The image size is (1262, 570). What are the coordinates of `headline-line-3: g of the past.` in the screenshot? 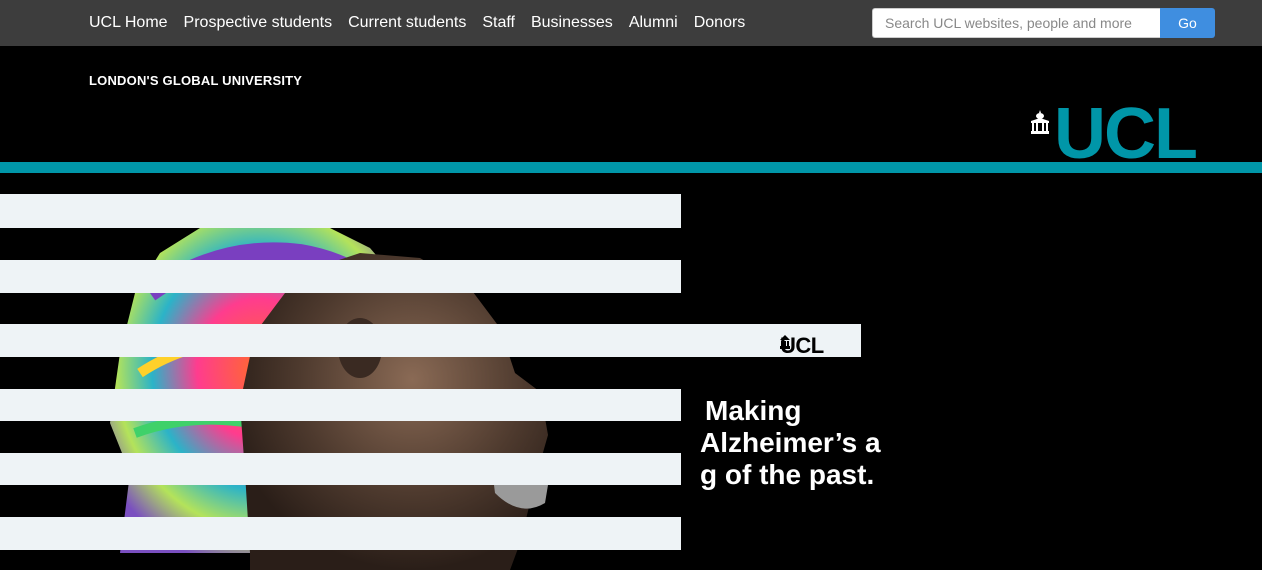 It's located at (787, 474).